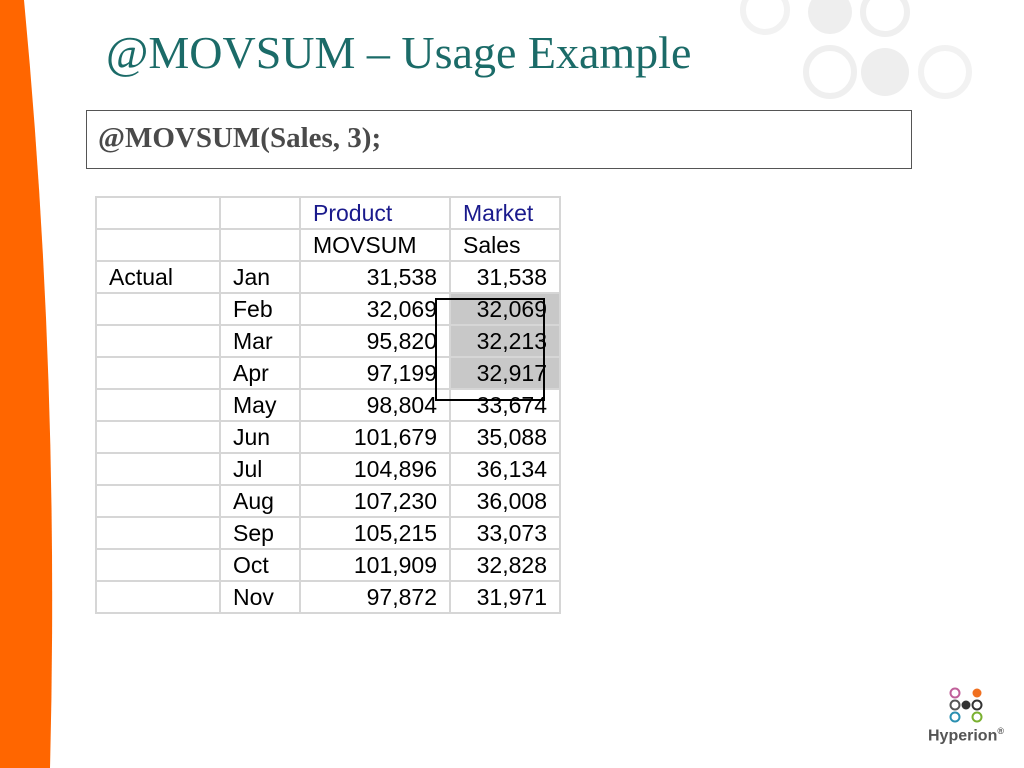  I want to click on table-row: Jun 101,679 35,088, so click(328, 437).